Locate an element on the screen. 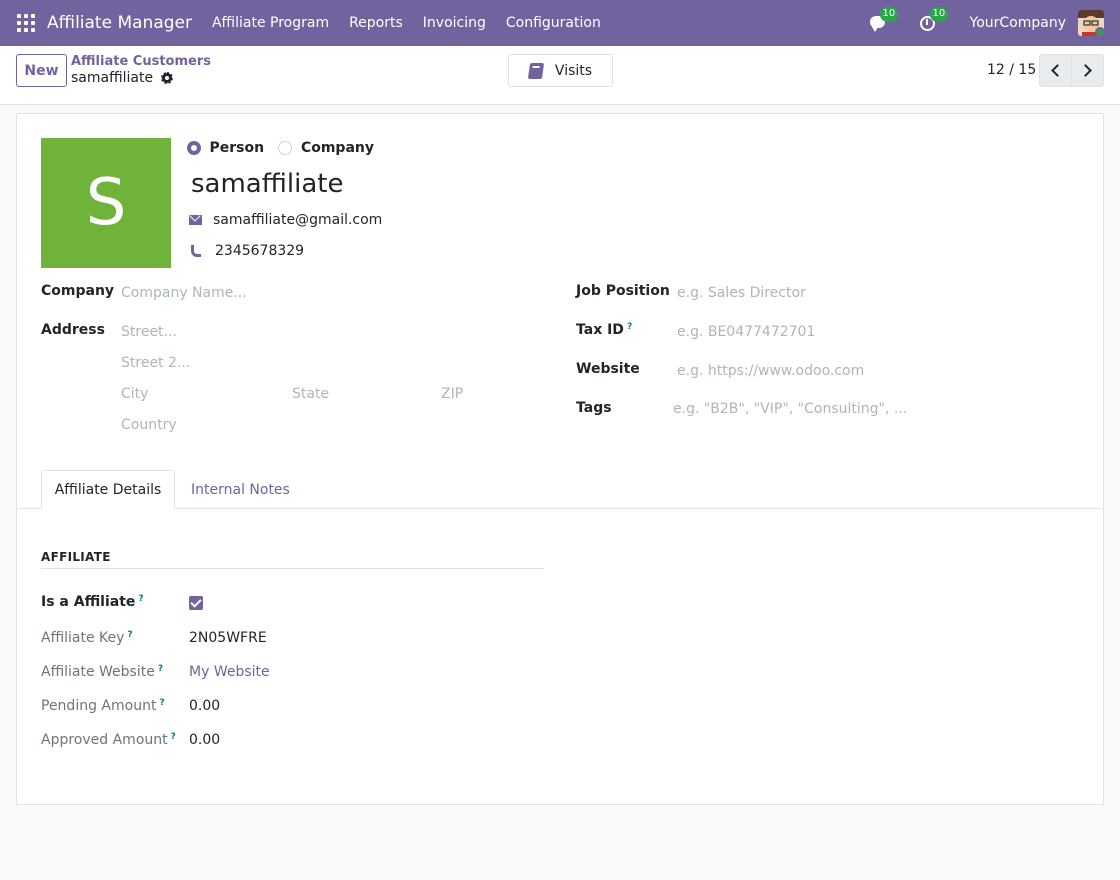 This screenshot has width=1120, height=880. company-switcher: YourCompany is located at coordinates (1018, 23).